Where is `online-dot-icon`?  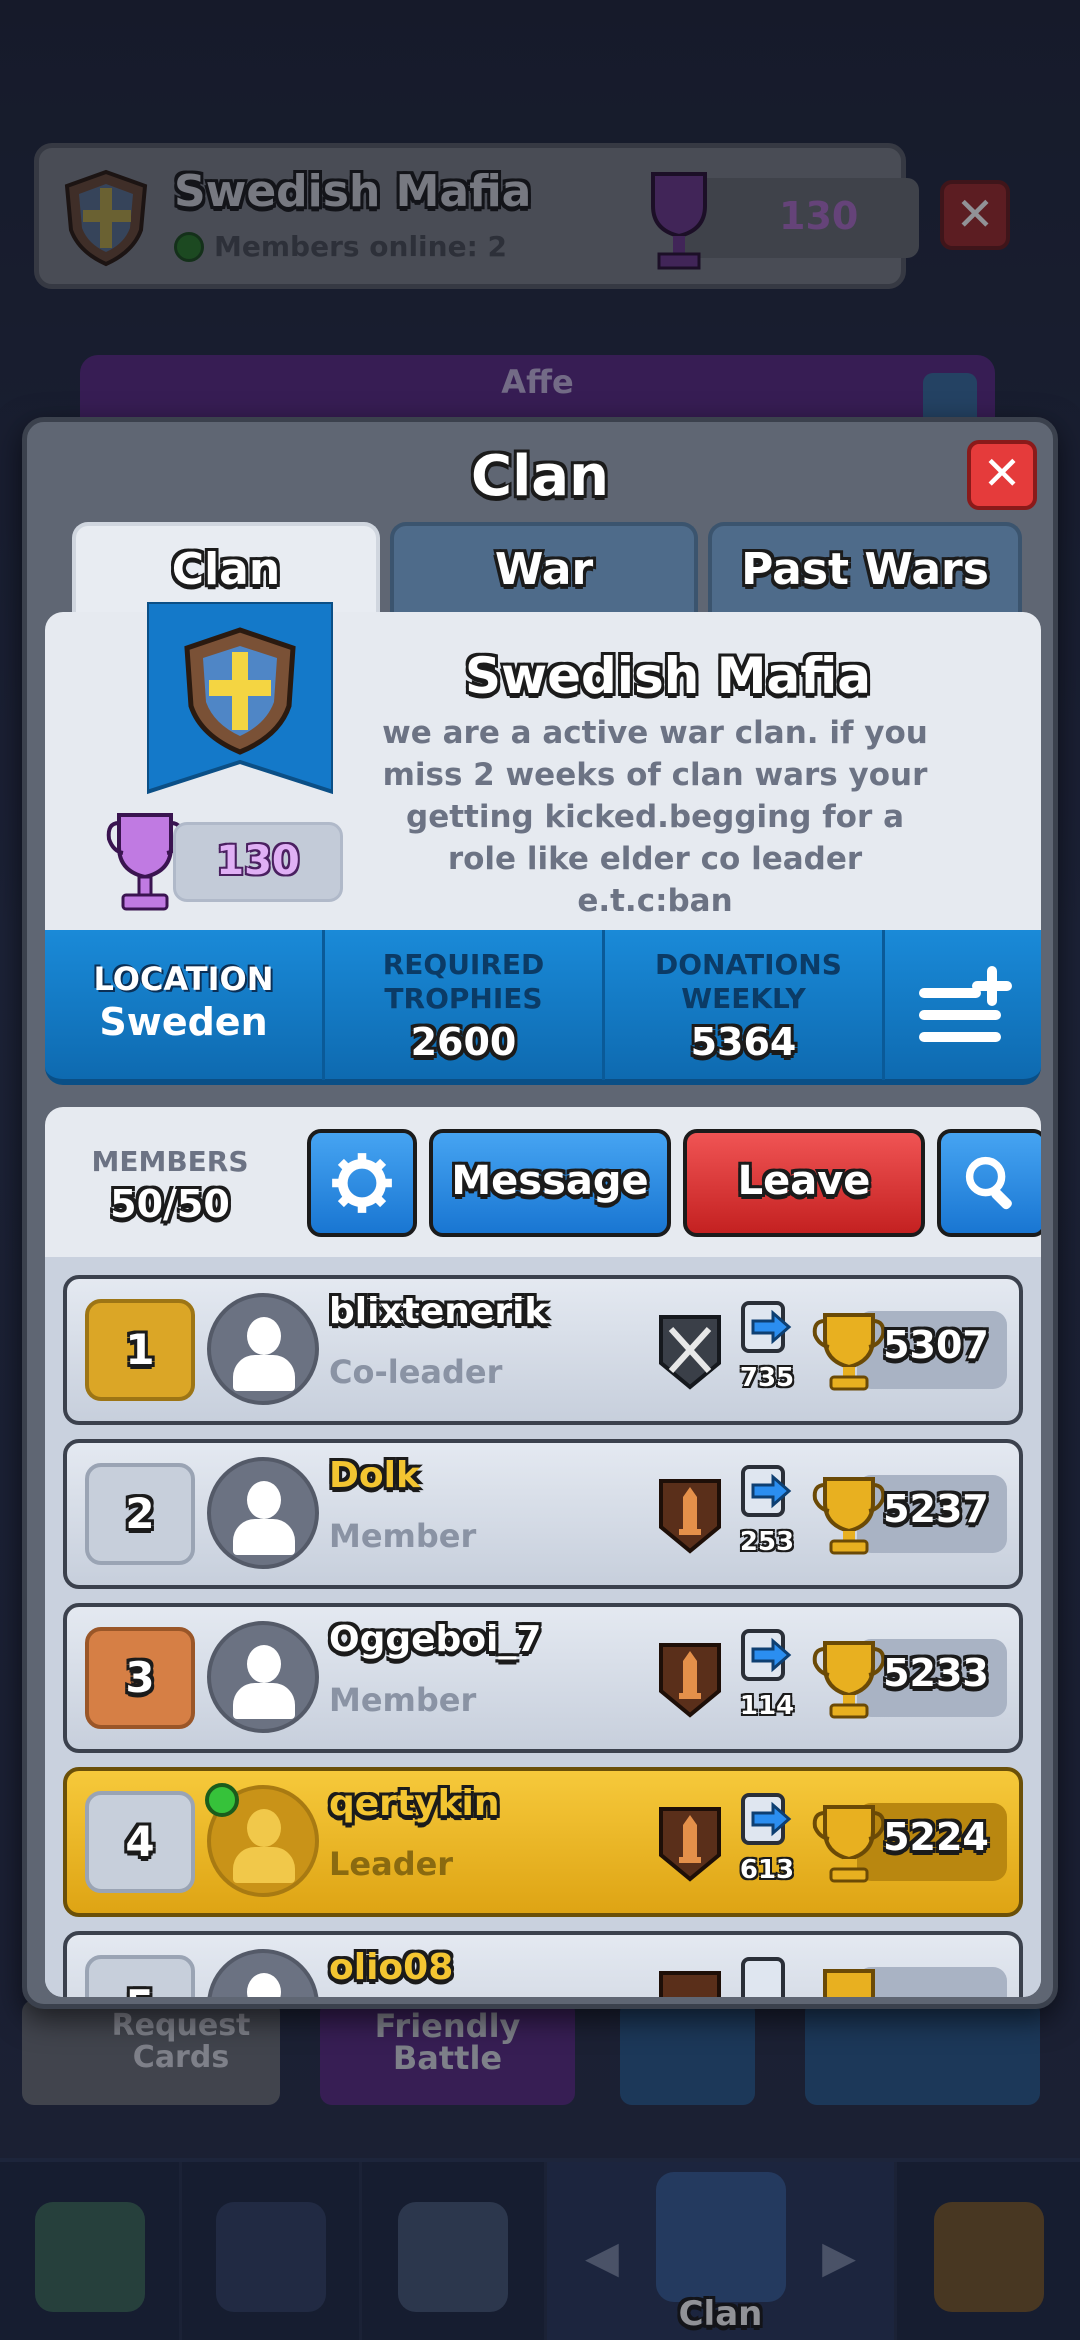 online-dot-icon is located at coordinates (189, 246).